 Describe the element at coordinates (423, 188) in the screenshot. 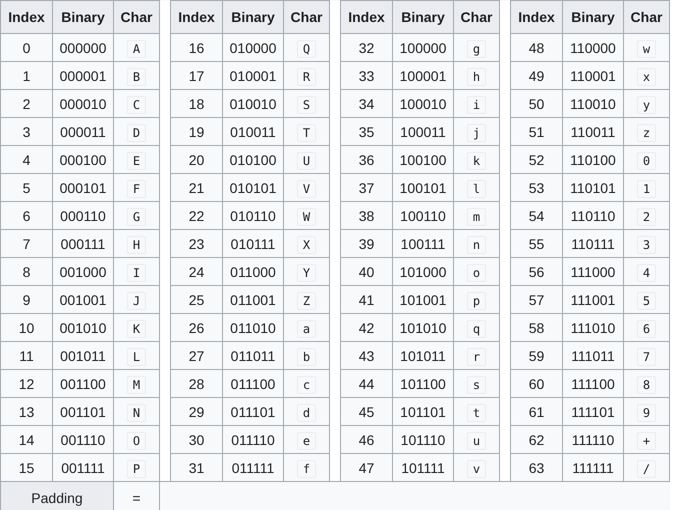

I see `table-cell: 100101` at that location.